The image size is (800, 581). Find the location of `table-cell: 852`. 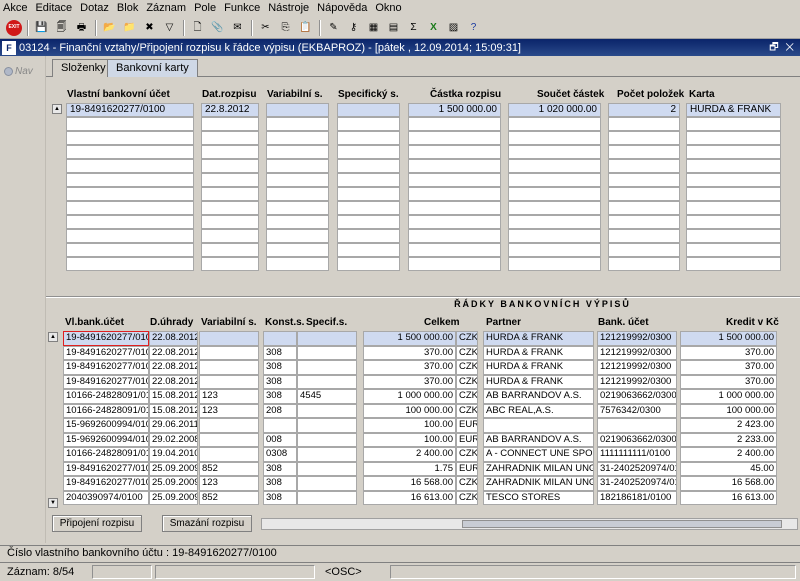

table-cell: 852 is located at coordinates (229, 468).